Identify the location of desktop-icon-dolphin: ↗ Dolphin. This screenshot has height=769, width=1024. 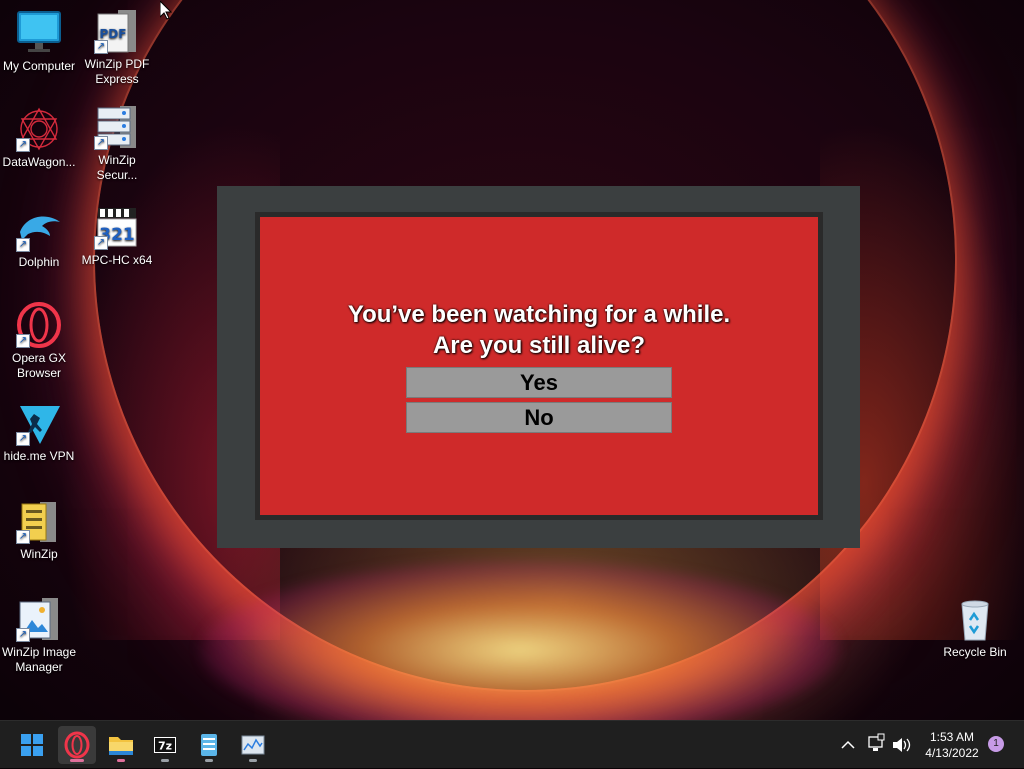
(39, 238).